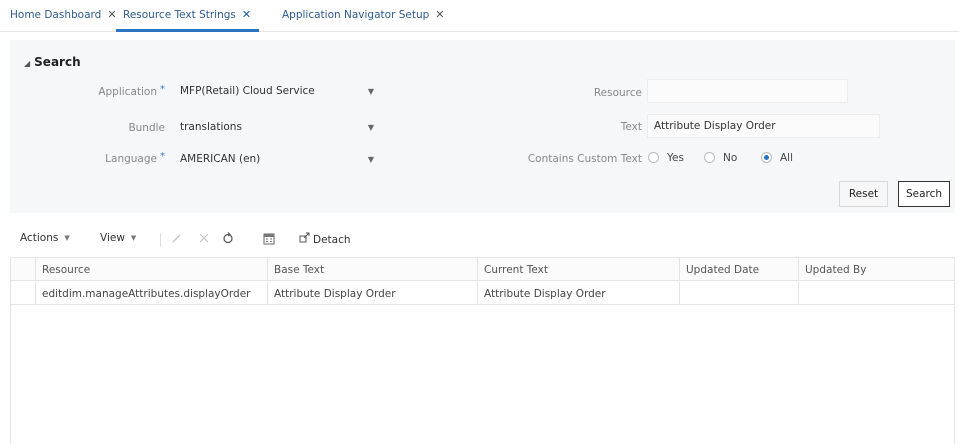  Describe the element at coordinates (763, 126) in the screenshot. I see `text-input: Attribute Display Order` at that location.